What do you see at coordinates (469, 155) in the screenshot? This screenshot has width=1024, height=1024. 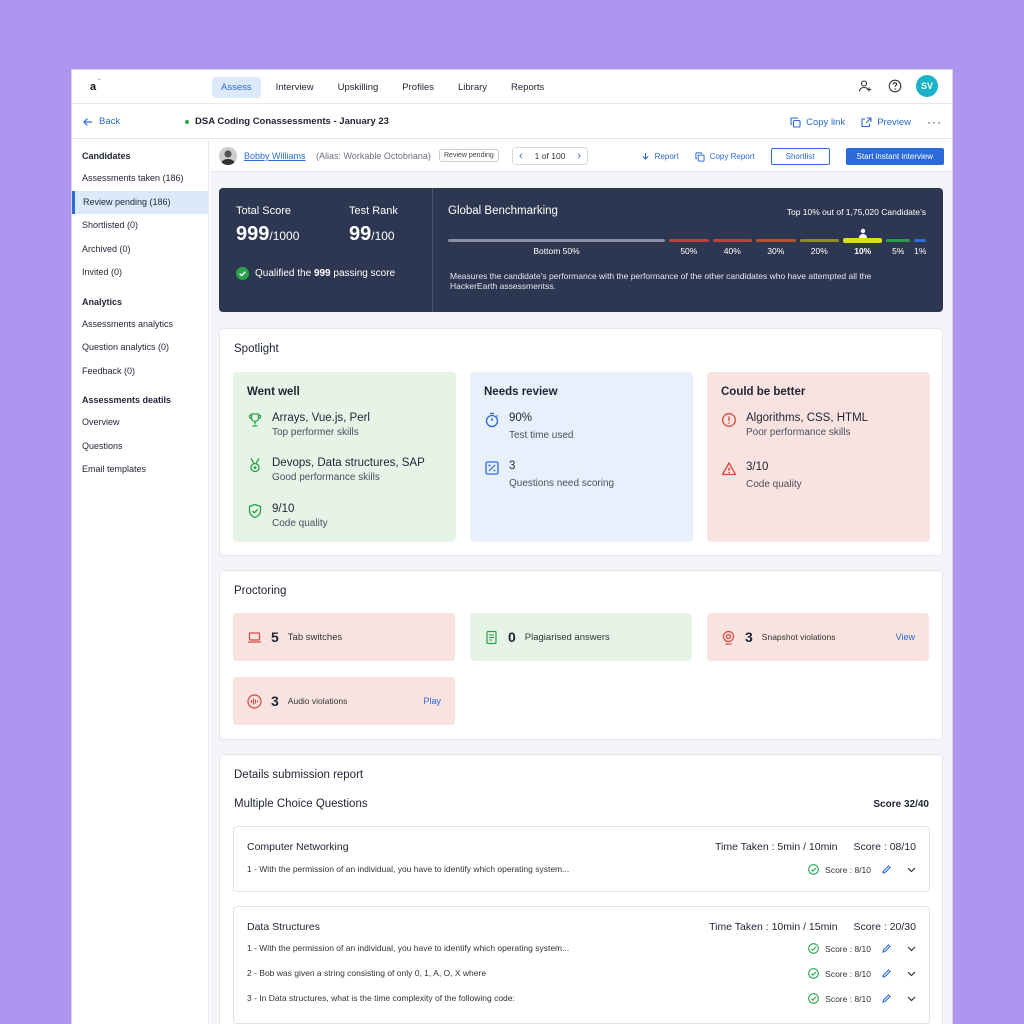 I see `status-badge: Review pending` at bounding box center [469, 155].